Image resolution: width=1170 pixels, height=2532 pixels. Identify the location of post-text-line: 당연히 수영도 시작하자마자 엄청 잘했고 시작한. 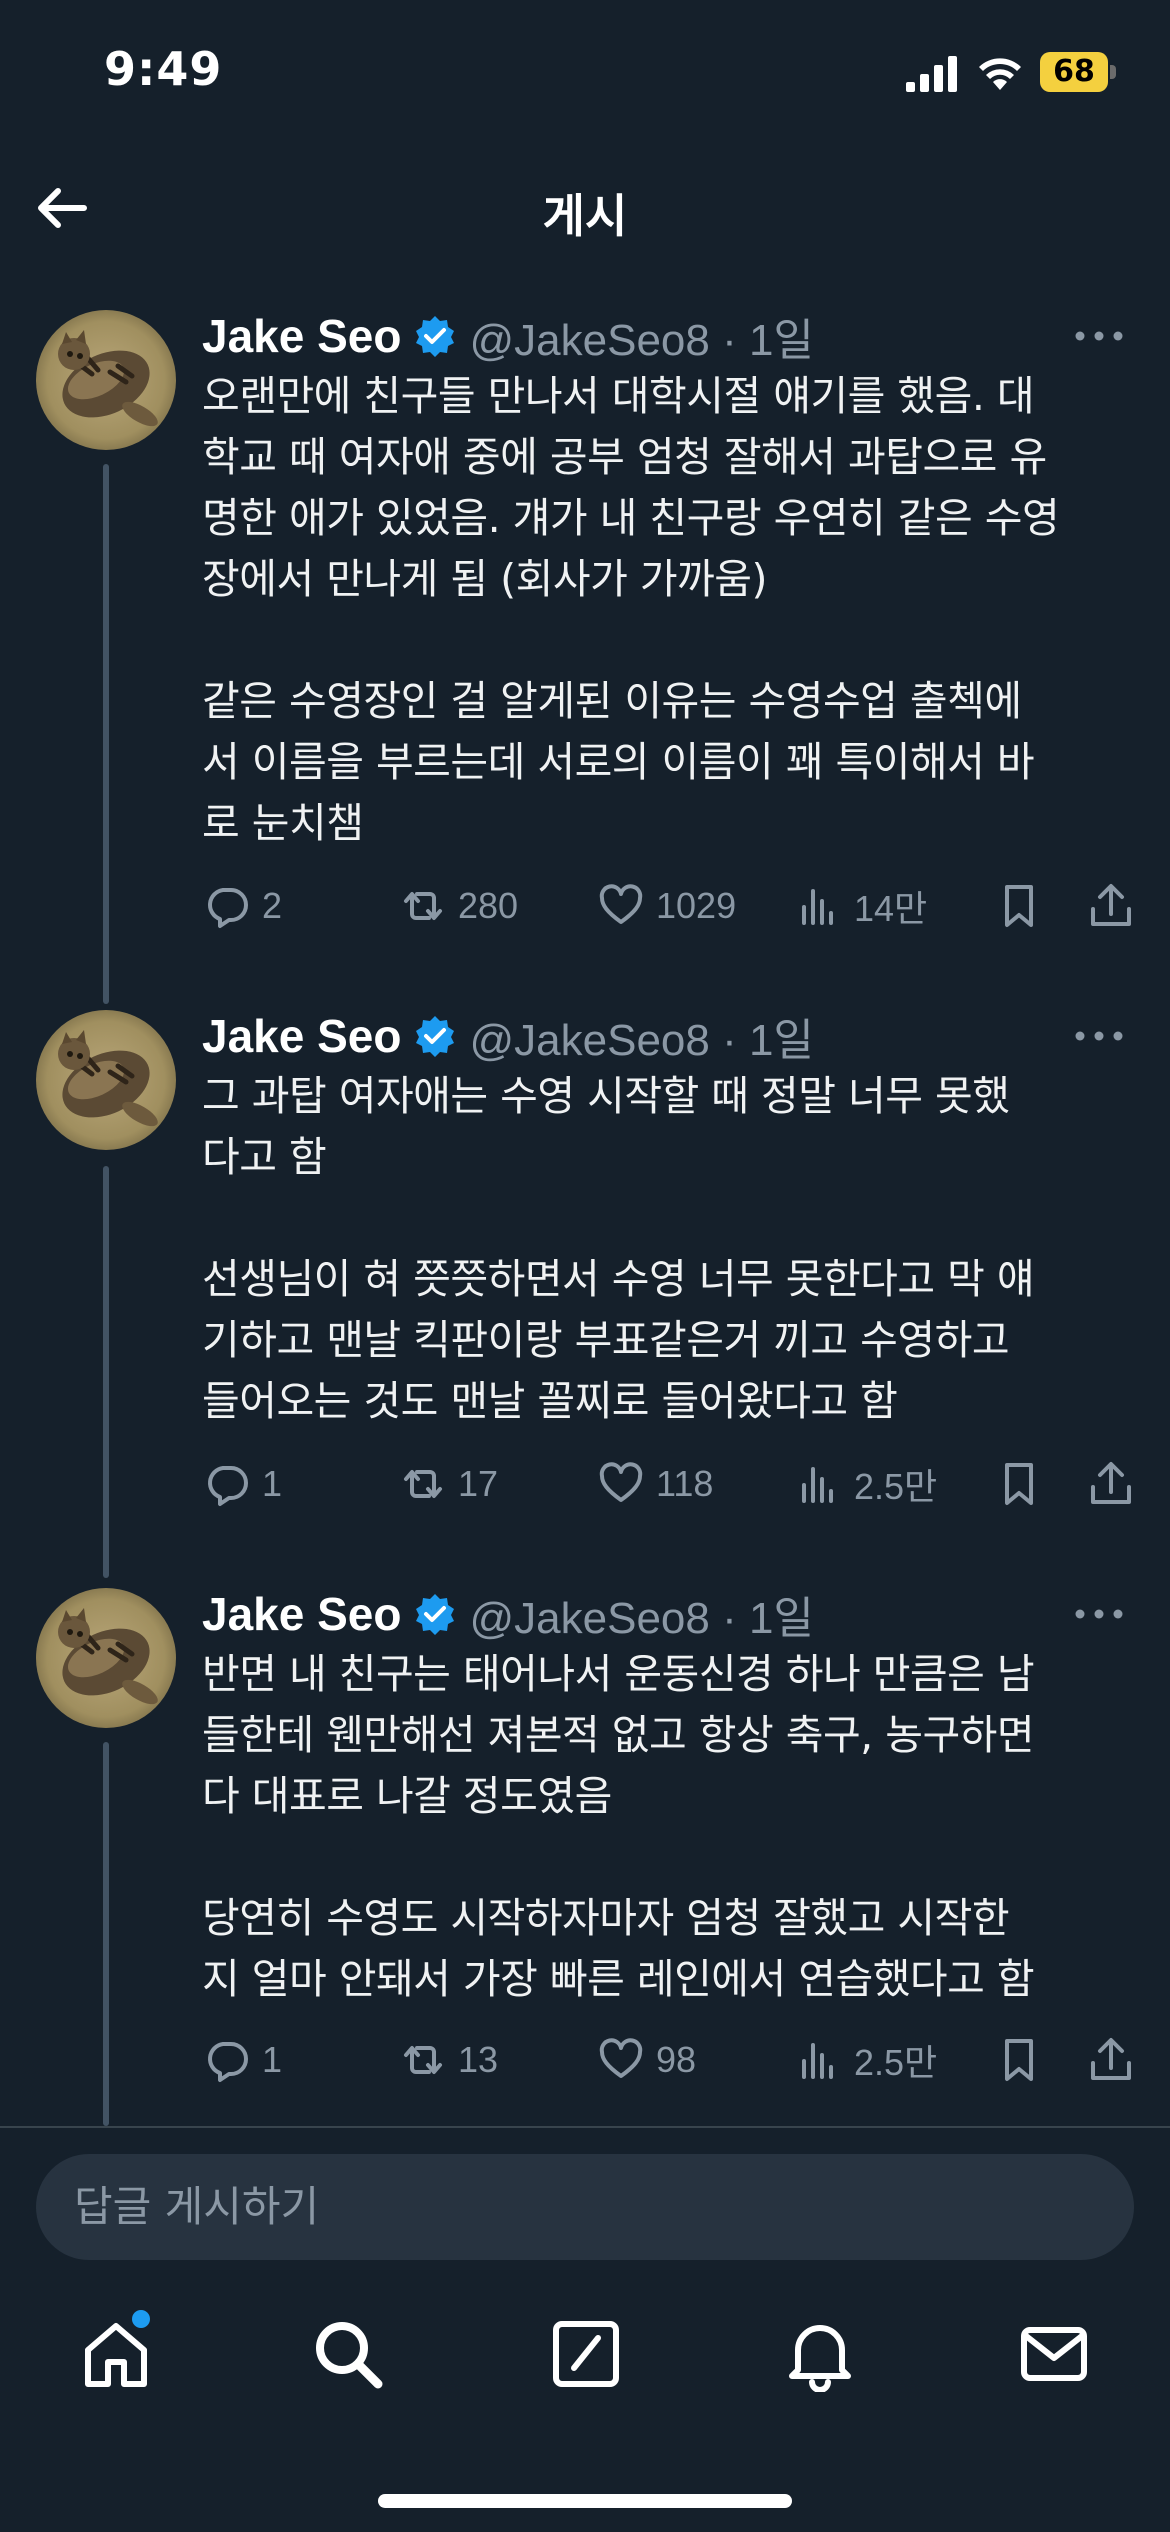
(606, 1918).